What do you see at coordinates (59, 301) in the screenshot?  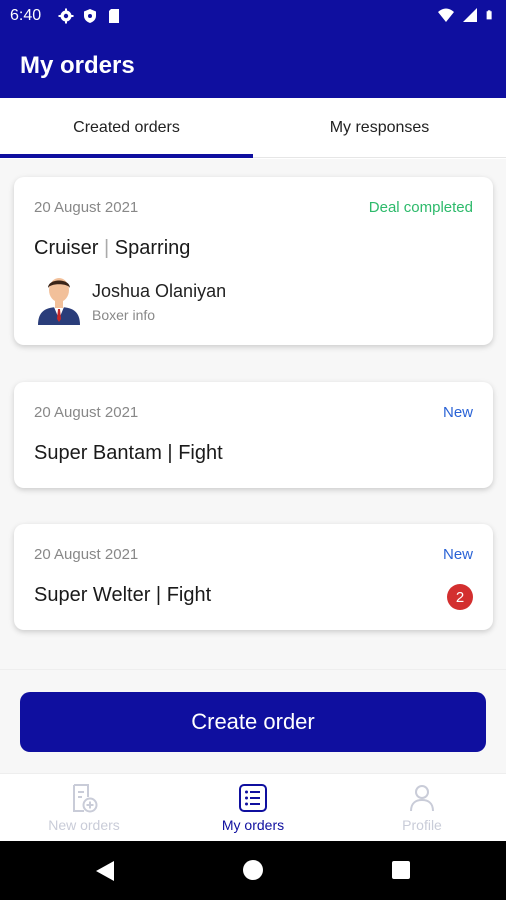 I see `avatar` at bounding box center [59, 301].